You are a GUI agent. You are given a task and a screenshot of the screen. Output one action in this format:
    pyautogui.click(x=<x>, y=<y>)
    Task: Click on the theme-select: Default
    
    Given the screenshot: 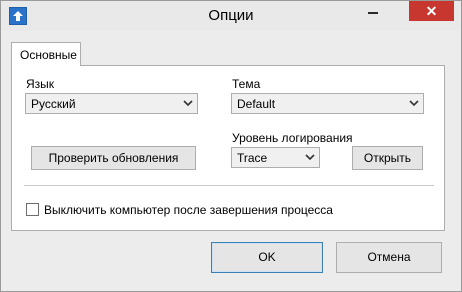 What is the action you would take?
    pyautogui.click(x=327, y=103)
    